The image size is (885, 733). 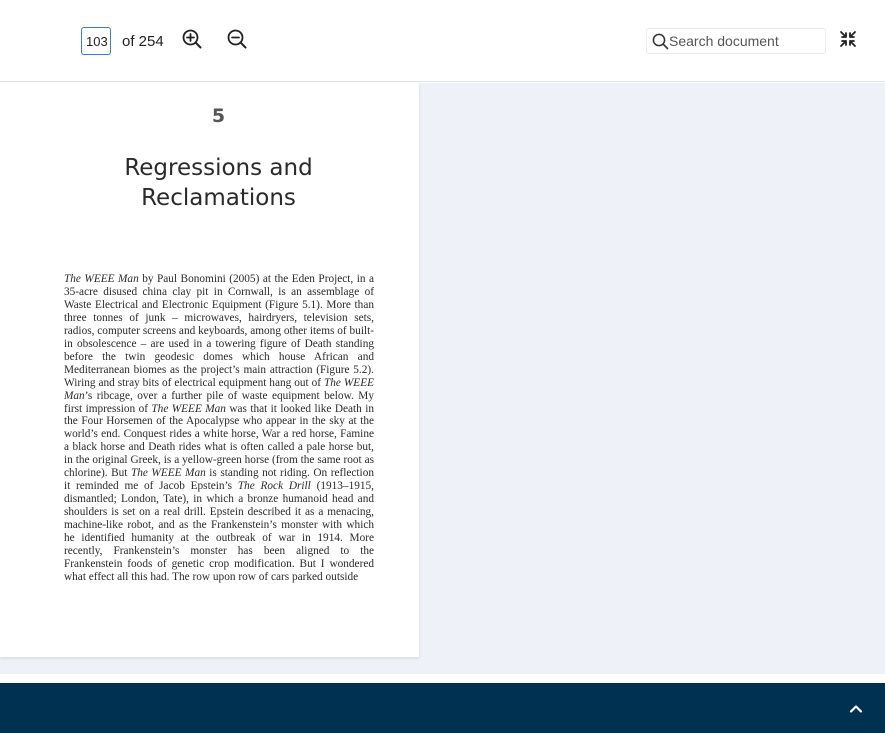 I want to click on collapse-icon, so click(x=848, y=39).